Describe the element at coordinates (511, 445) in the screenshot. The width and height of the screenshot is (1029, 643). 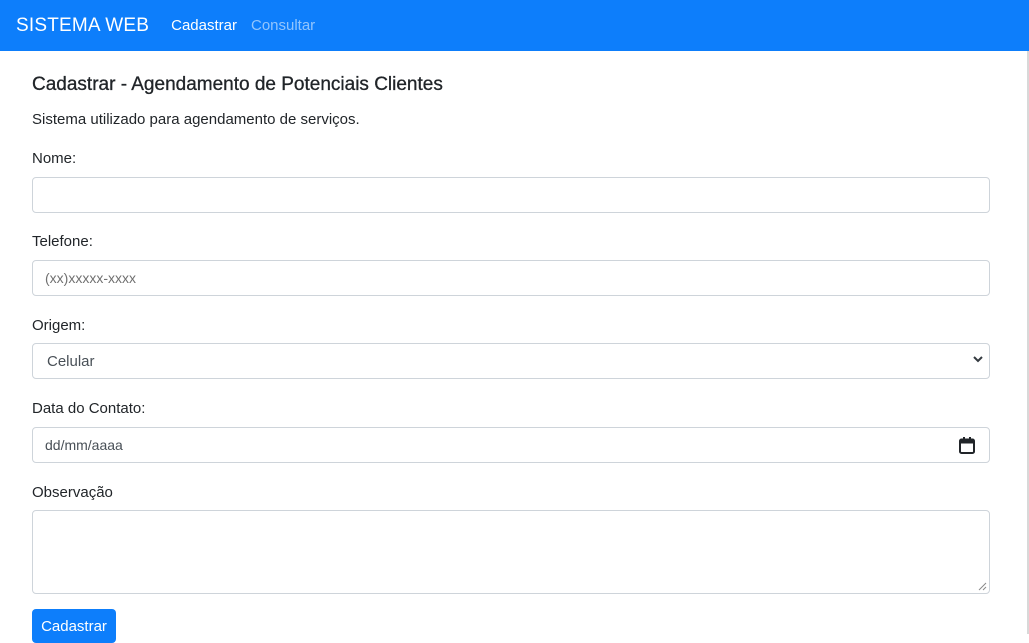
I see `data-contato-input: dd/mm/aaaa` at that location.